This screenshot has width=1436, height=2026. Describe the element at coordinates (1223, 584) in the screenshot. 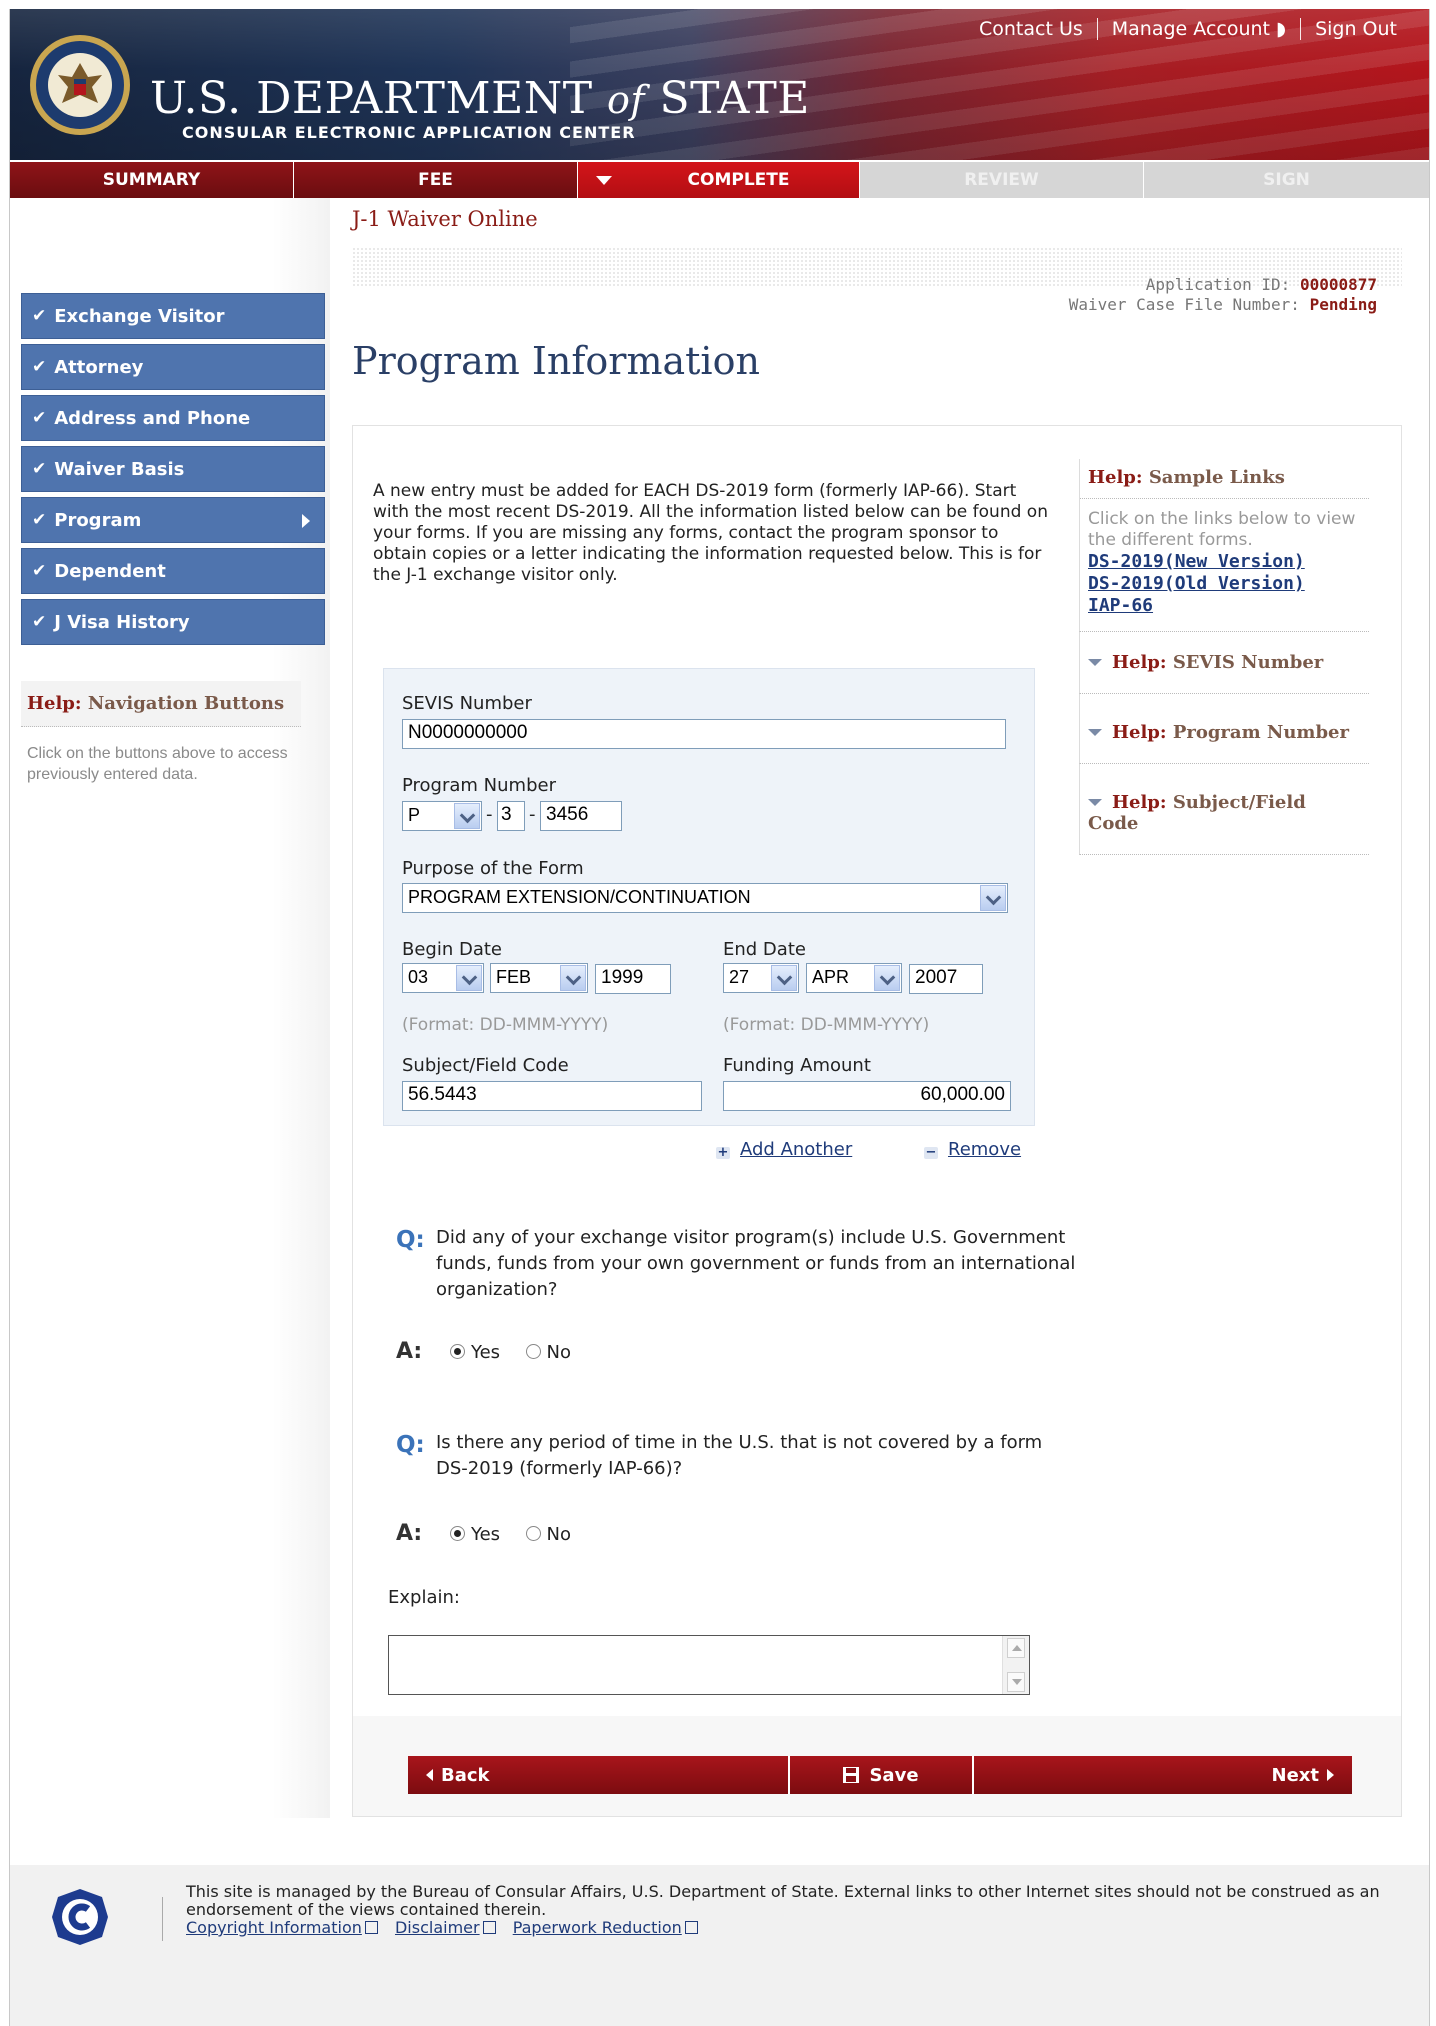

I see `ds2019-old-link: DS-2019(Old Version)` at that location.